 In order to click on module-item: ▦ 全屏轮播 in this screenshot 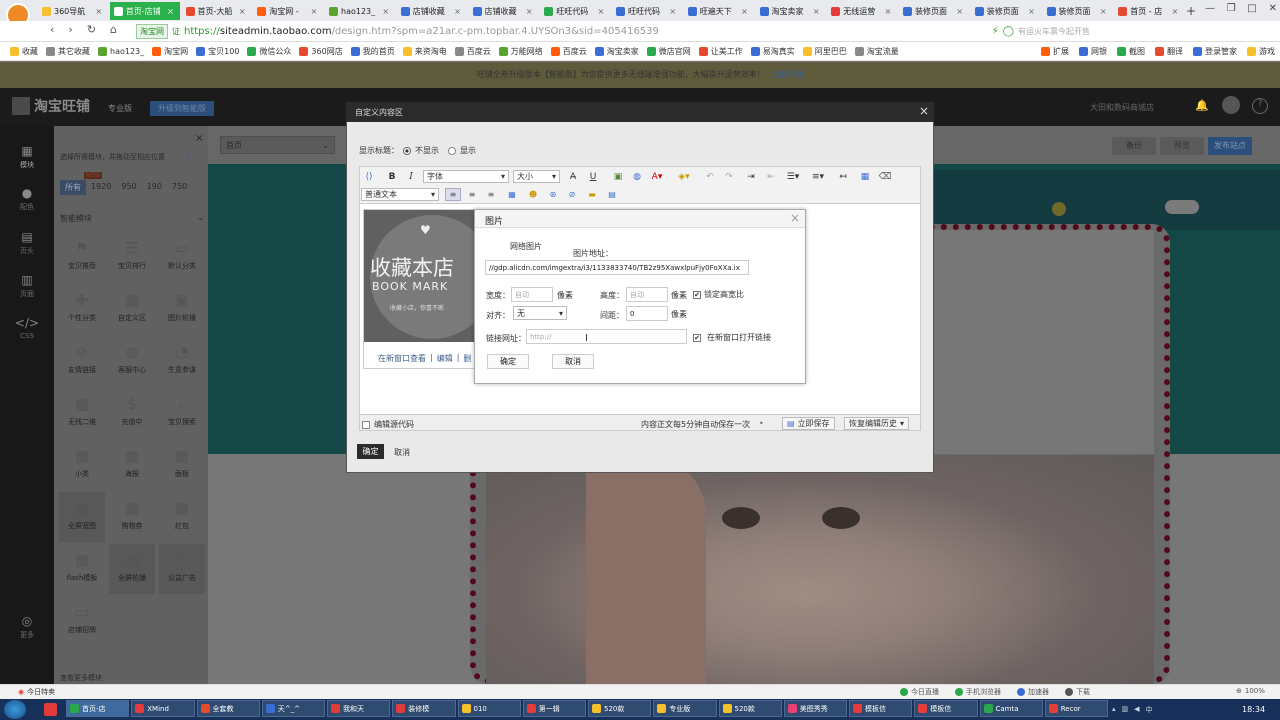, I will do `click(132, 569)`.